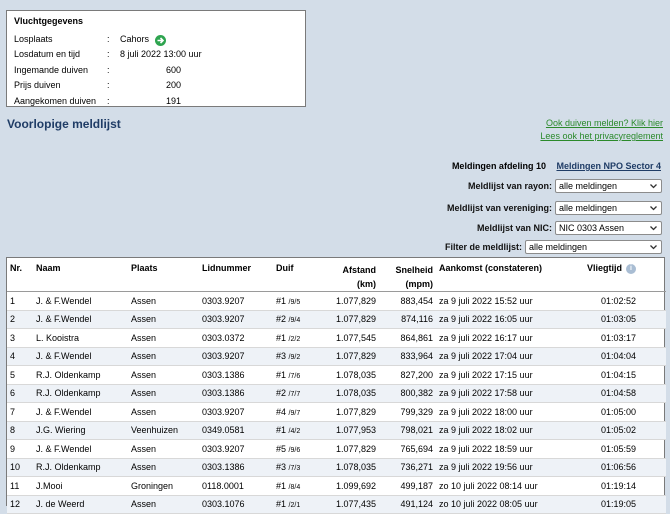 The width and height of the screenshot is (670, 514). Describe the element at coordinates (161, 54) in the screenshot. I see `flight-value: 8 juli 2022 13:00 uur` at that location.